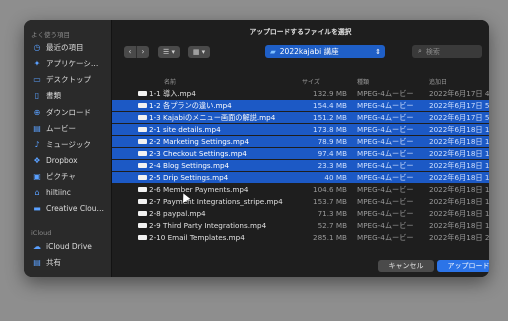  What do you see at coordinates (172, 93) in the screenshot?
I see `file-name: 1-1 導入.mp4` at bounding box center [172, 93].